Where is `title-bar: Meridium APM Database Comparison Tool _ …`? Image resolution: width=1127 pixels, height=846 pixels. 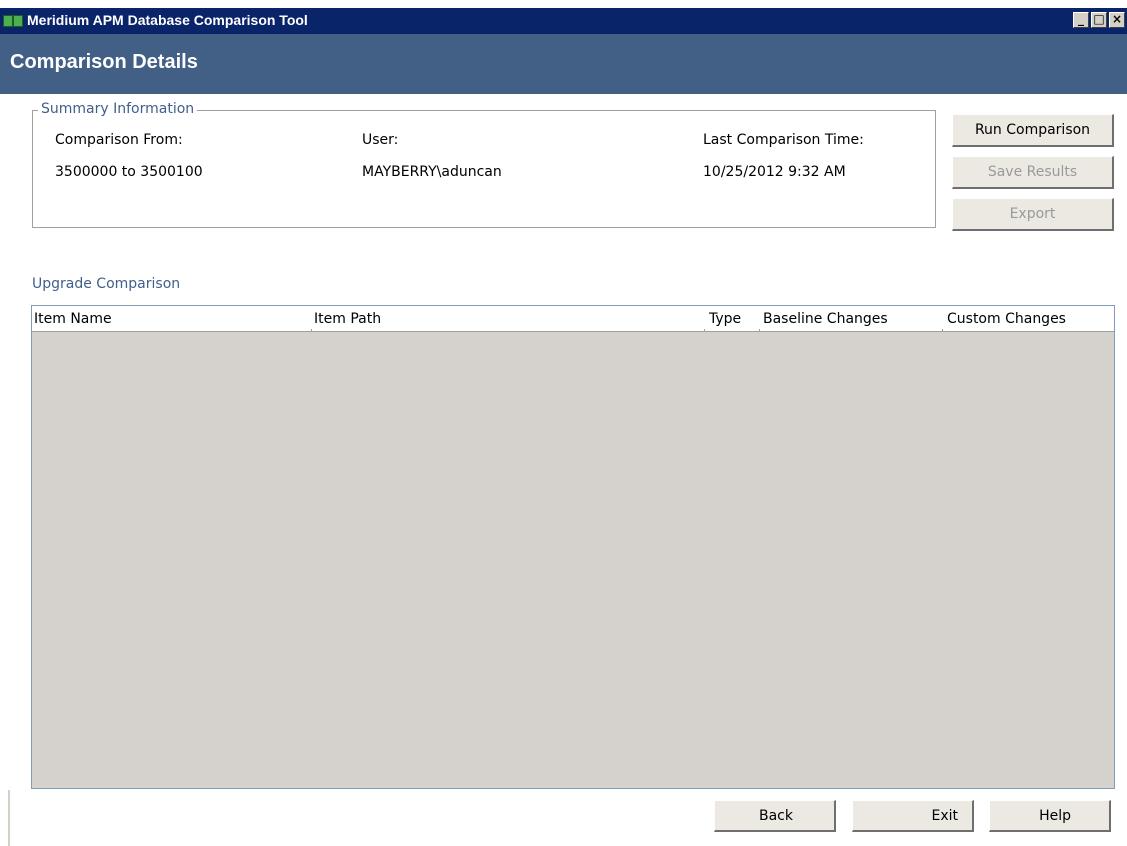 title-bar: Meridium APM Database Comparison Tool _ … is located at coordinates (563, 21).